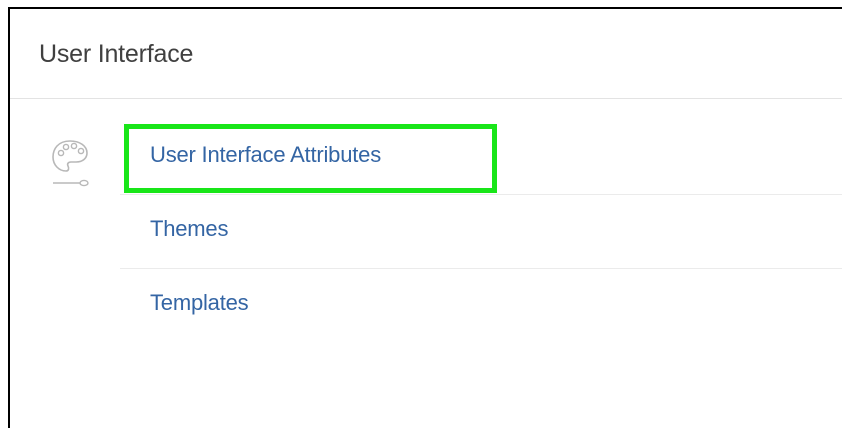  I want to click on palette-icon, so click(70, 163).